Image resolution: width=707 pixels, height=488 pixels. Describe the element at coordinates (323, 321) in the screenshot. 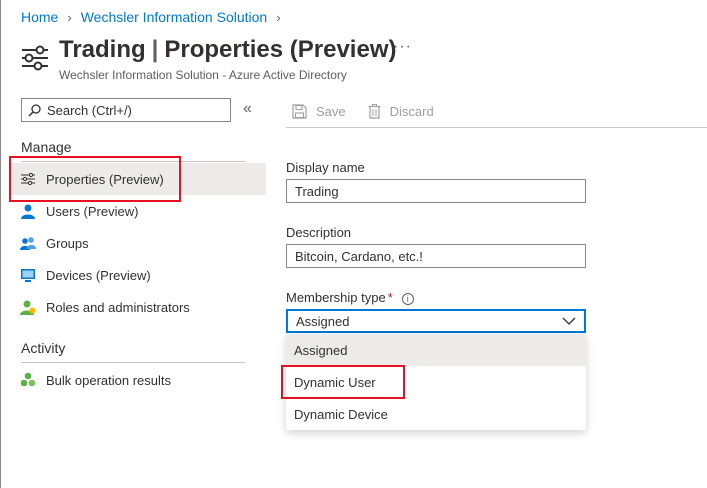

I see `membership-type-value: Assigned` at that location.